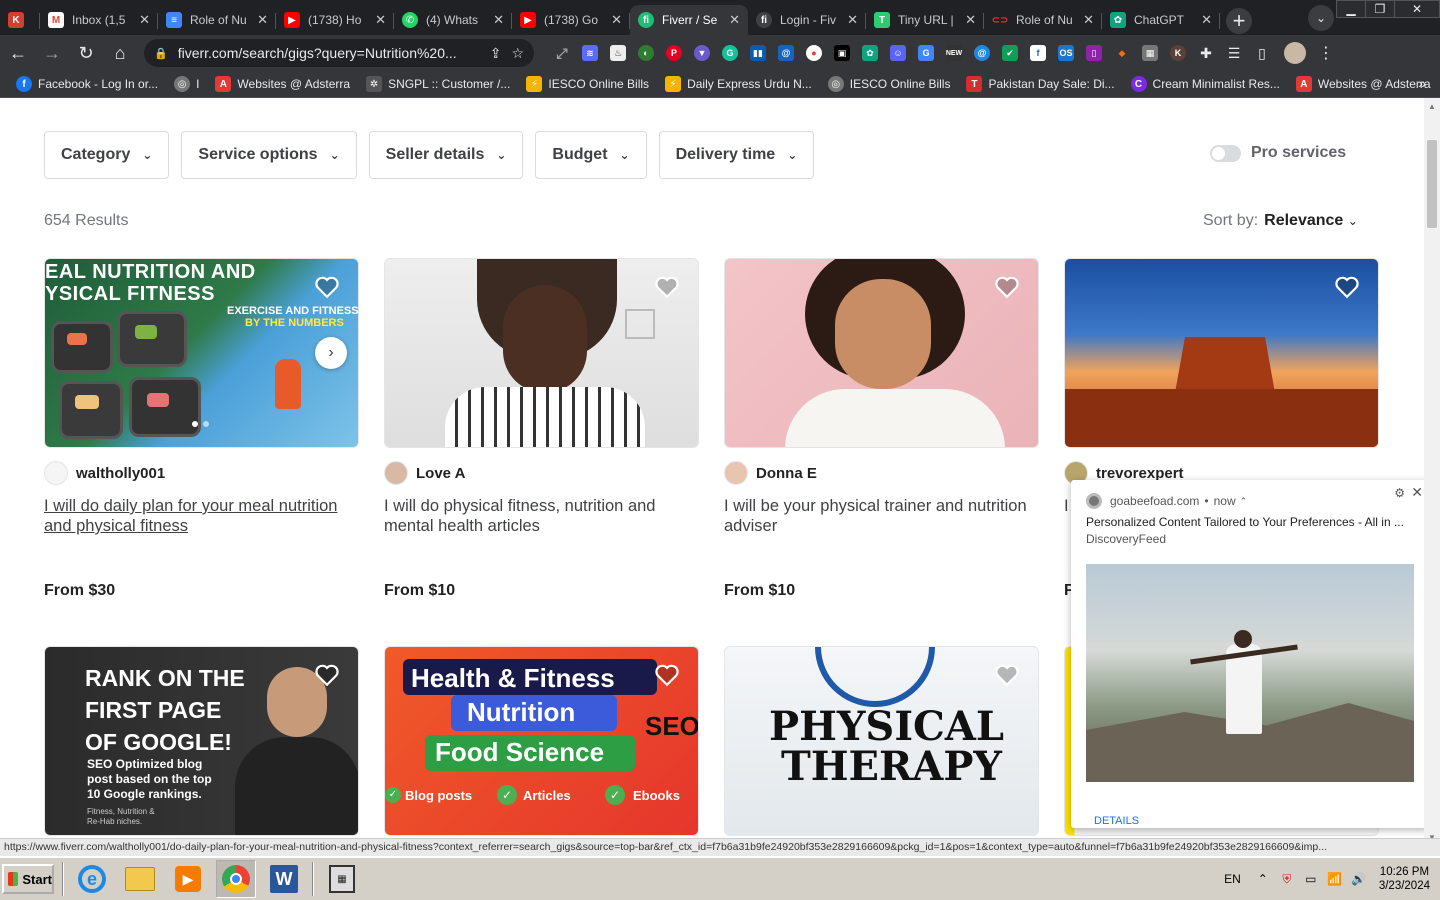 The image size is (1440, 900). I want to click on lock-icon: 🔒, so click(161, 53).